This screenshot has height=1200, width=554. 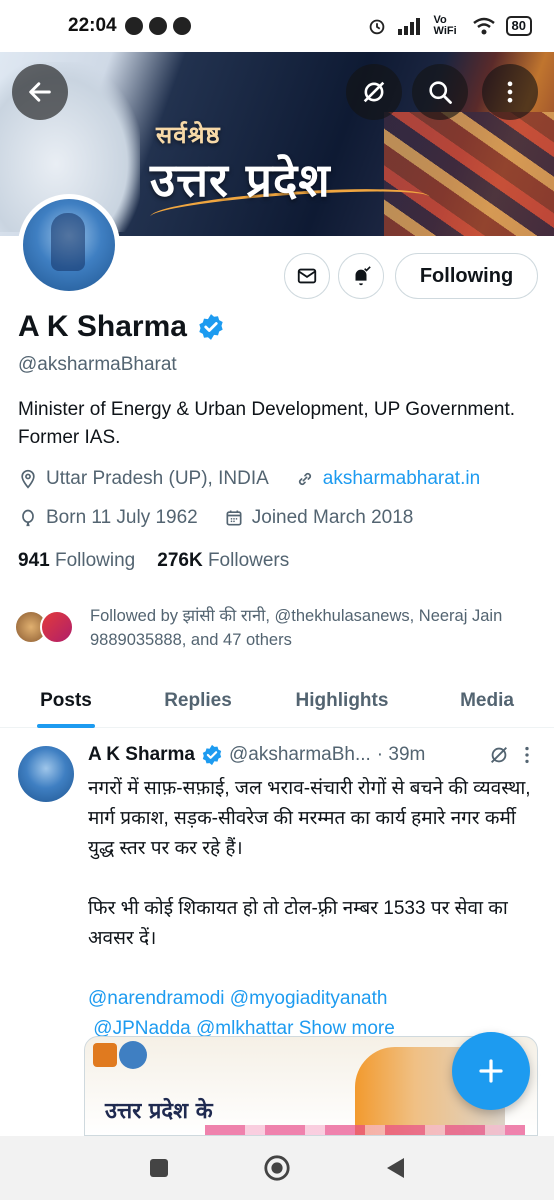 I want to click on tweet-header: A K Sharma @aksharmaBh... · 39m, so click(x=313, y=755).